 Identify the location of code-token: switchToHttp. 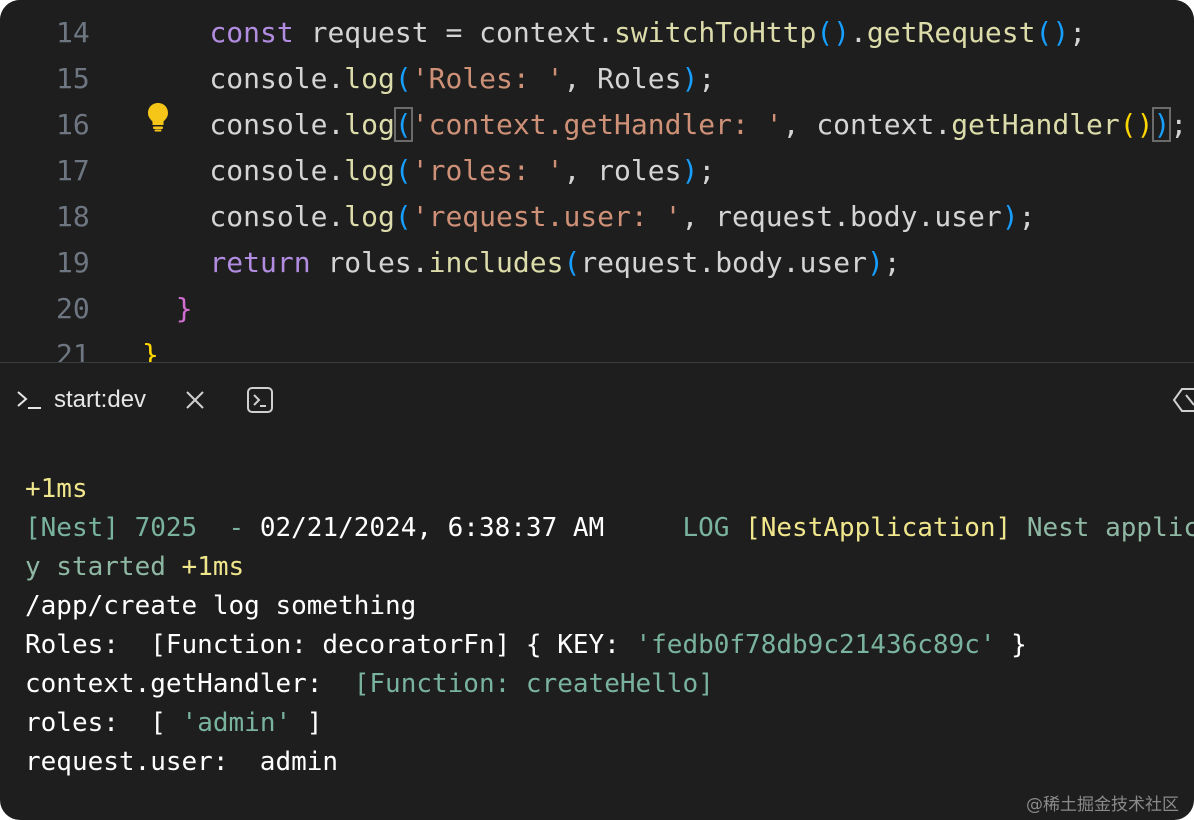
(715, 32).